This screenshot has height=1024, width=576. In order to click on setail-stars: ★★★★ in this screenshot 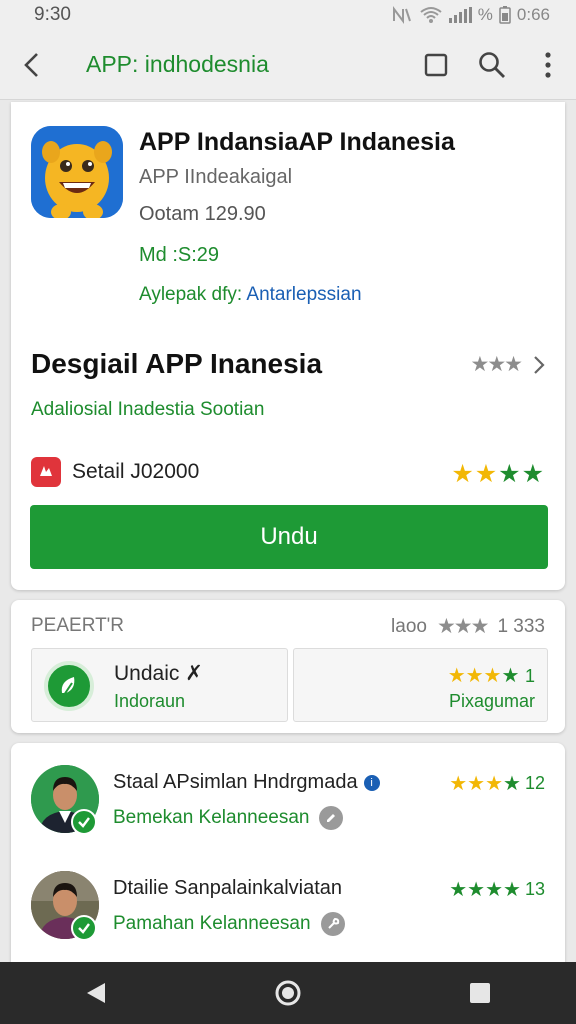, I will do `click(498, 474)`.